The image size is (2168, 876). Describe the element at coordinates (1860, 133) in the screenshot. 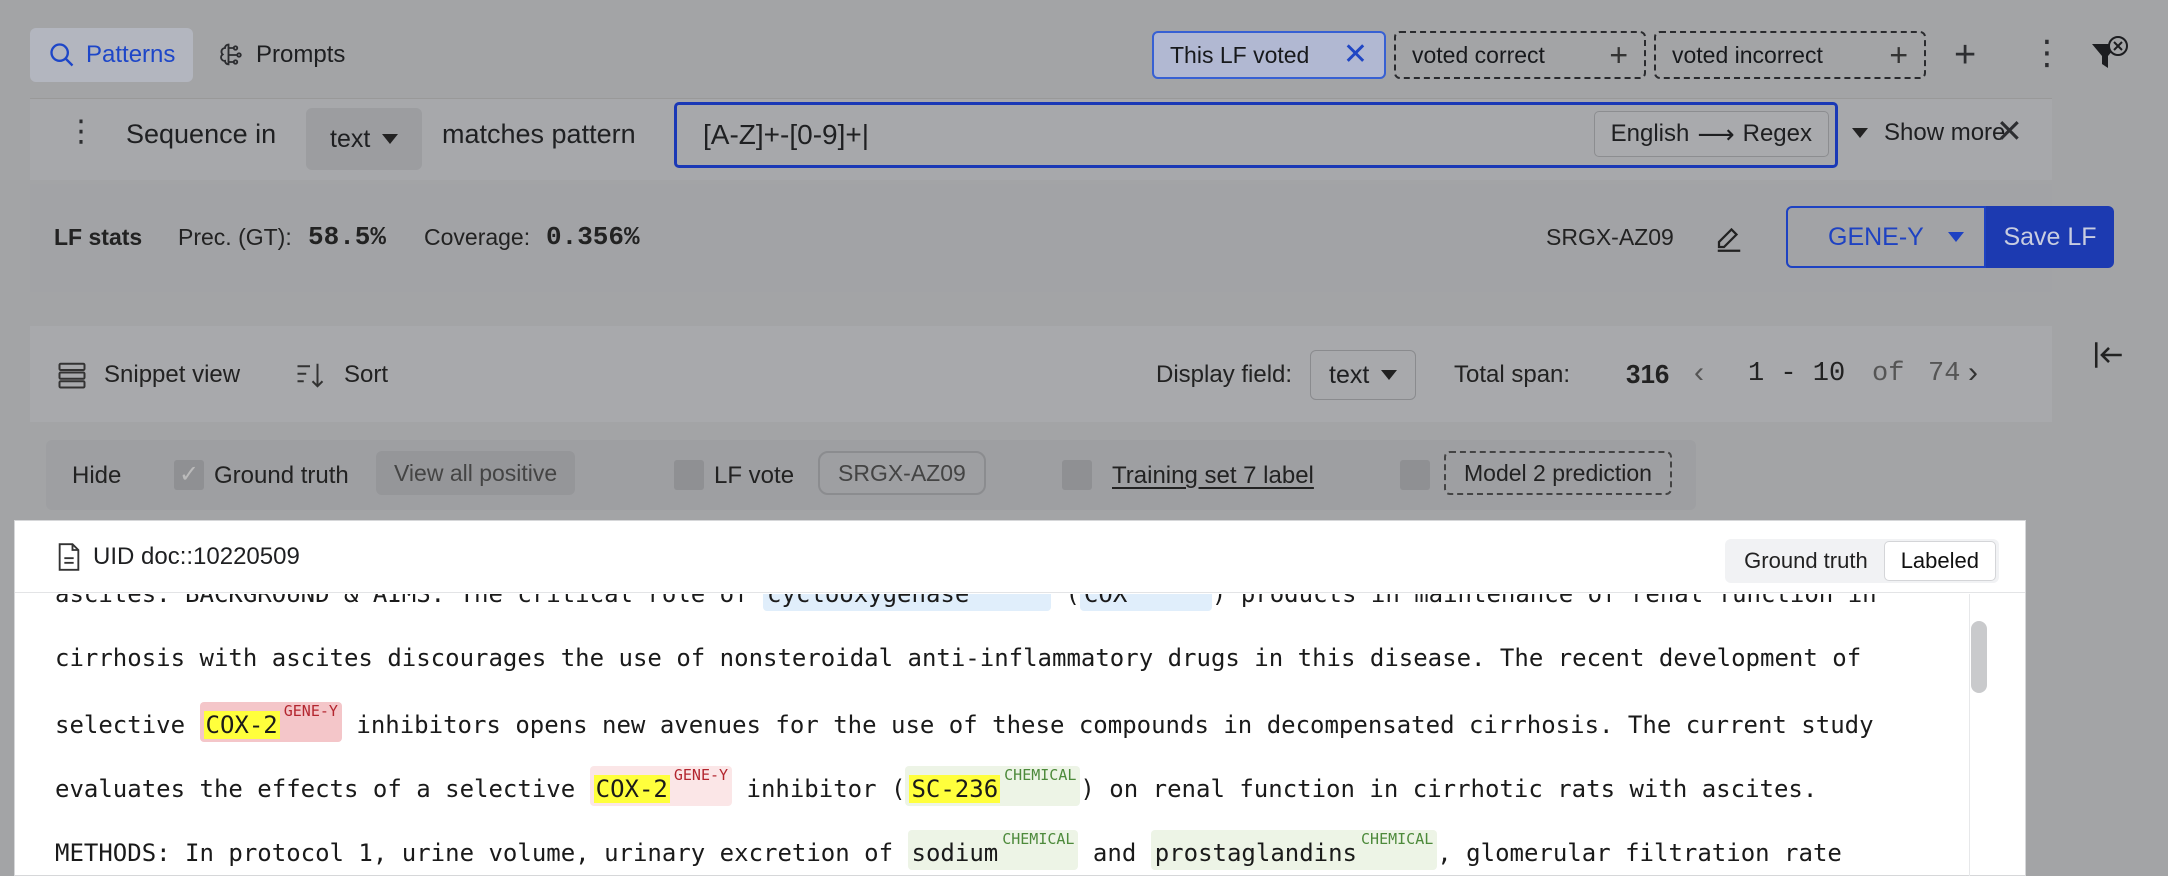

I see `caret-down-icon` at that location.